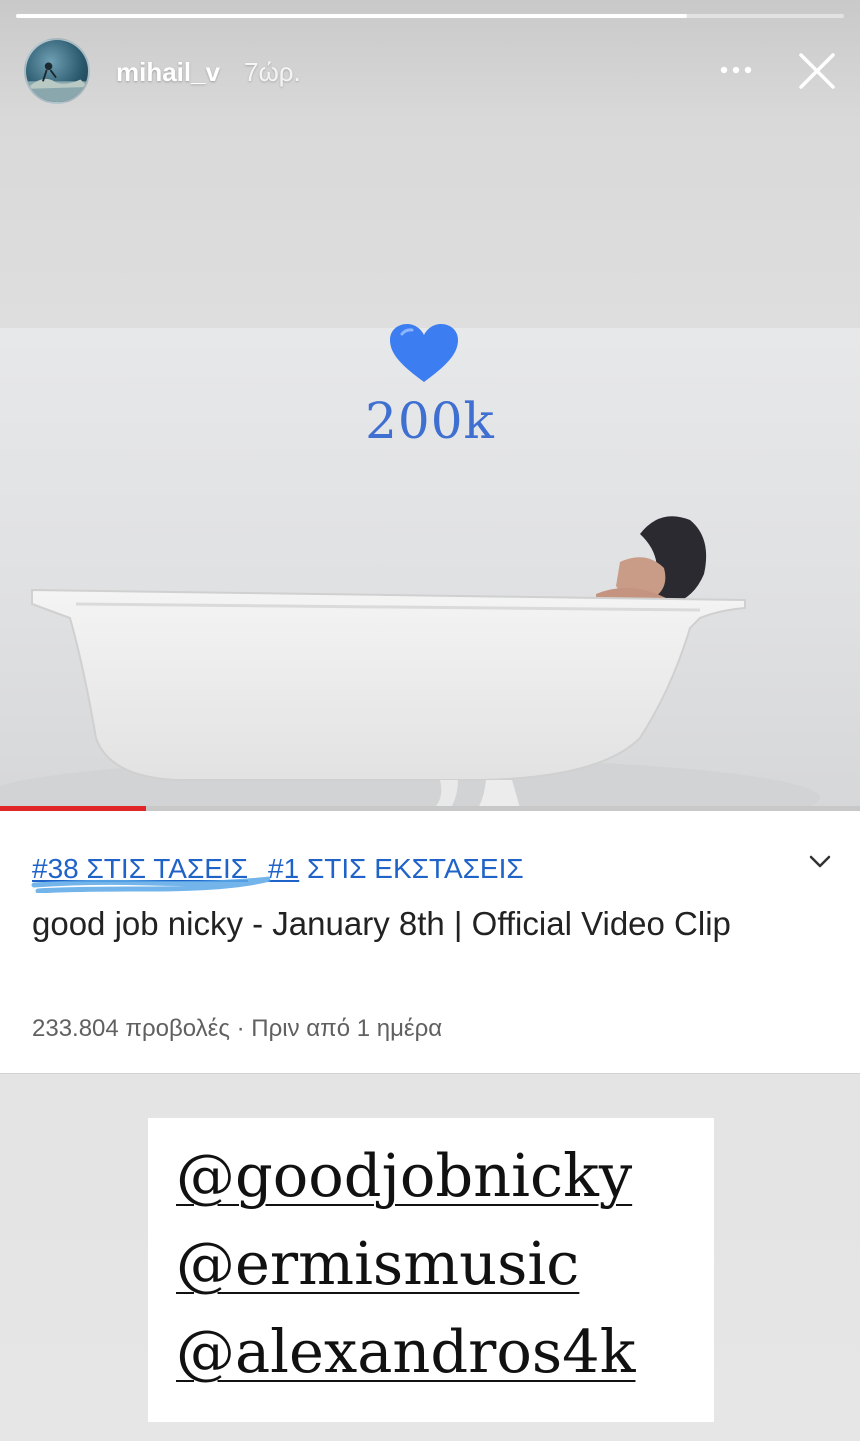  What do you see at coordinates (151, 884) in the screenshot?
I see `highlight-scribble` at bounding box center [151, 884].